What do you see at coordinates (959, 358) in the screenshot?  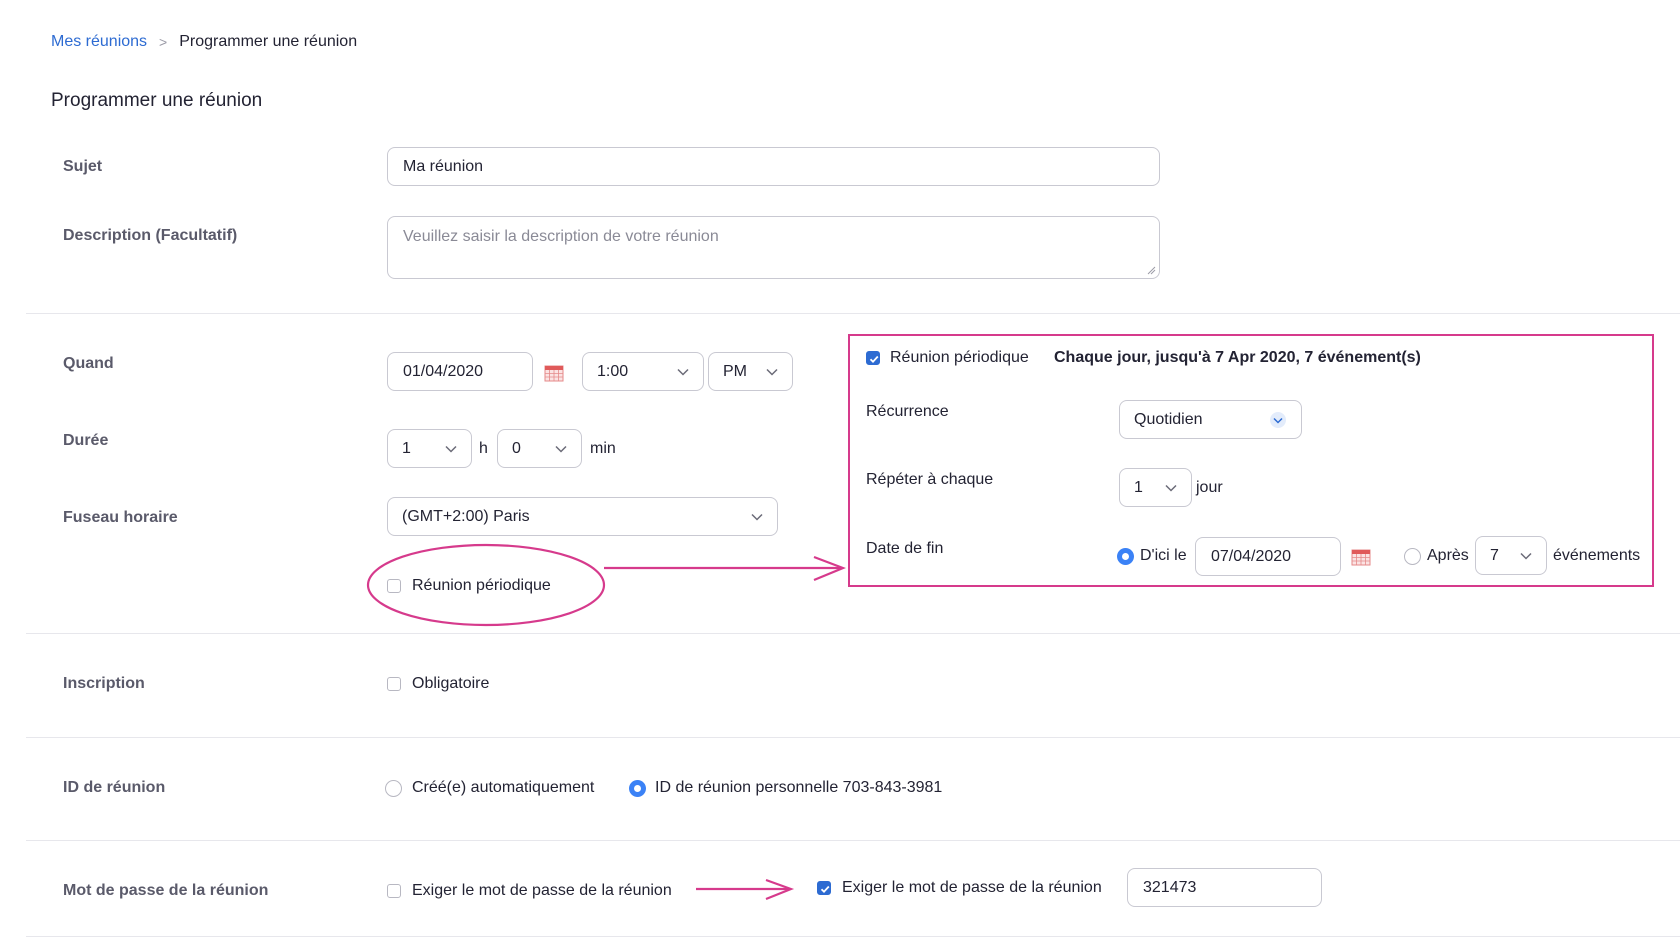 I see `recurring-panel-checkbox-label: Réunion périodique` at bounding box center [959, 358].